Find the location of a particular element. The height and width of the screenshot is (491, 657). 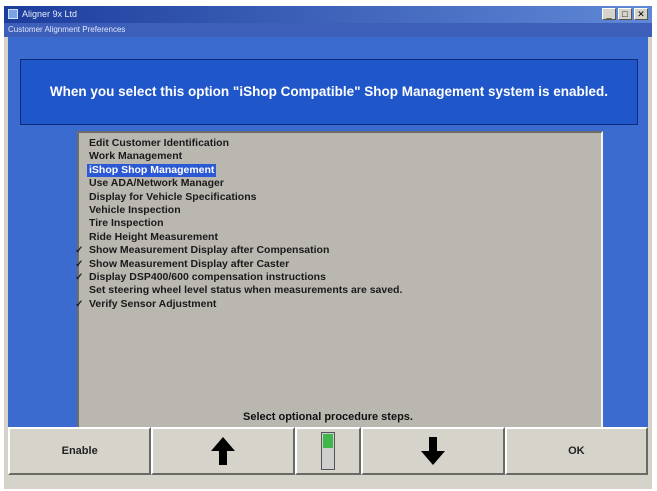

scroll-position-icon is located at coordinates (328, 451).